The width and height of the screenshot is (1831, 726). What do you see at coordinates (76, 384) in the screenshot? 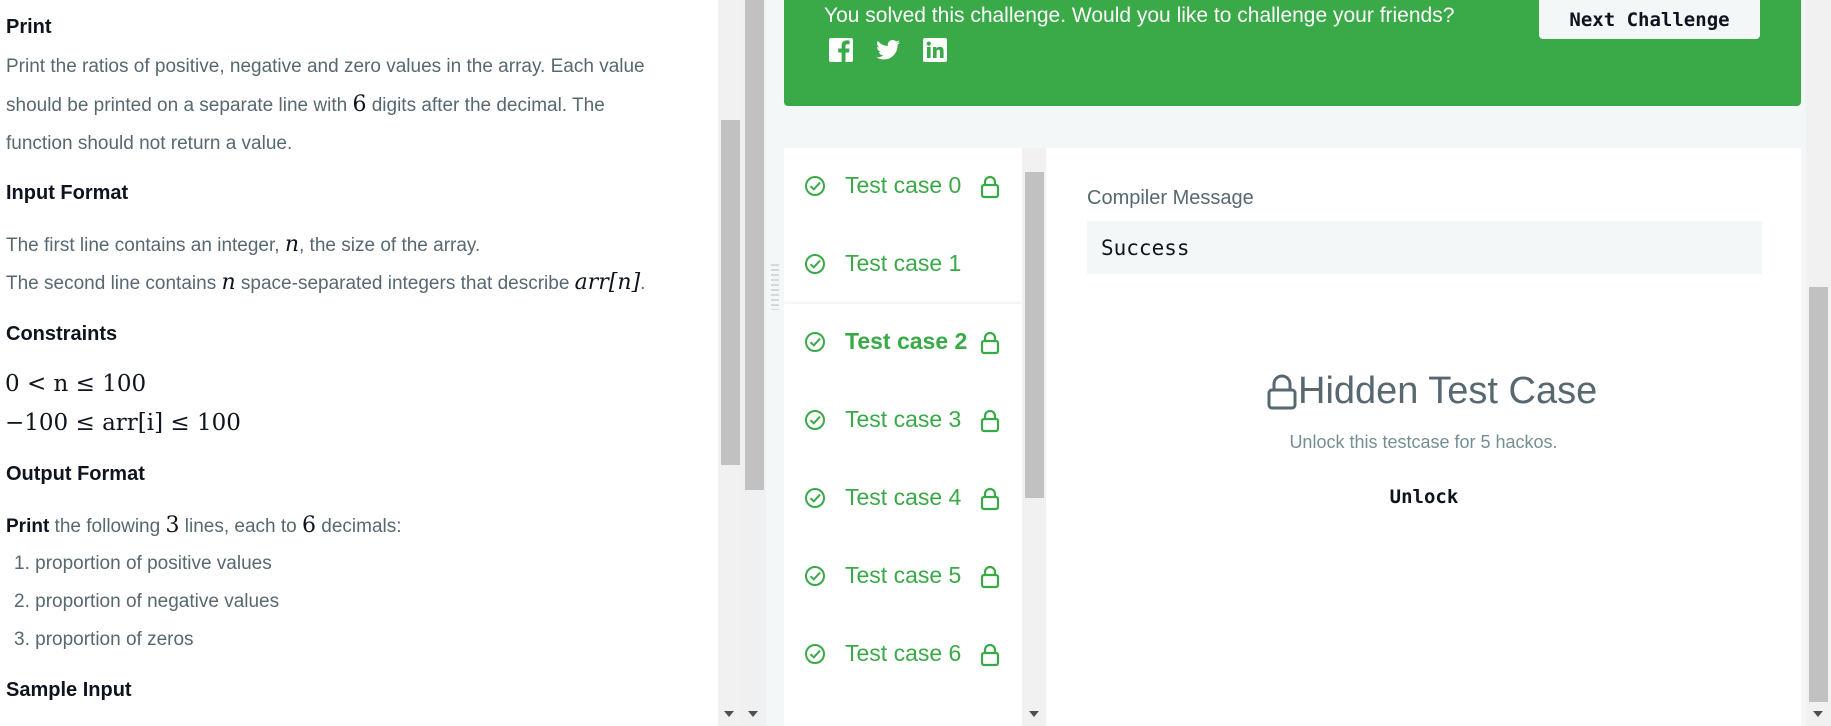
I see `constraint-n: 0 < n ≤ 100` at bounding box center [76, 384].